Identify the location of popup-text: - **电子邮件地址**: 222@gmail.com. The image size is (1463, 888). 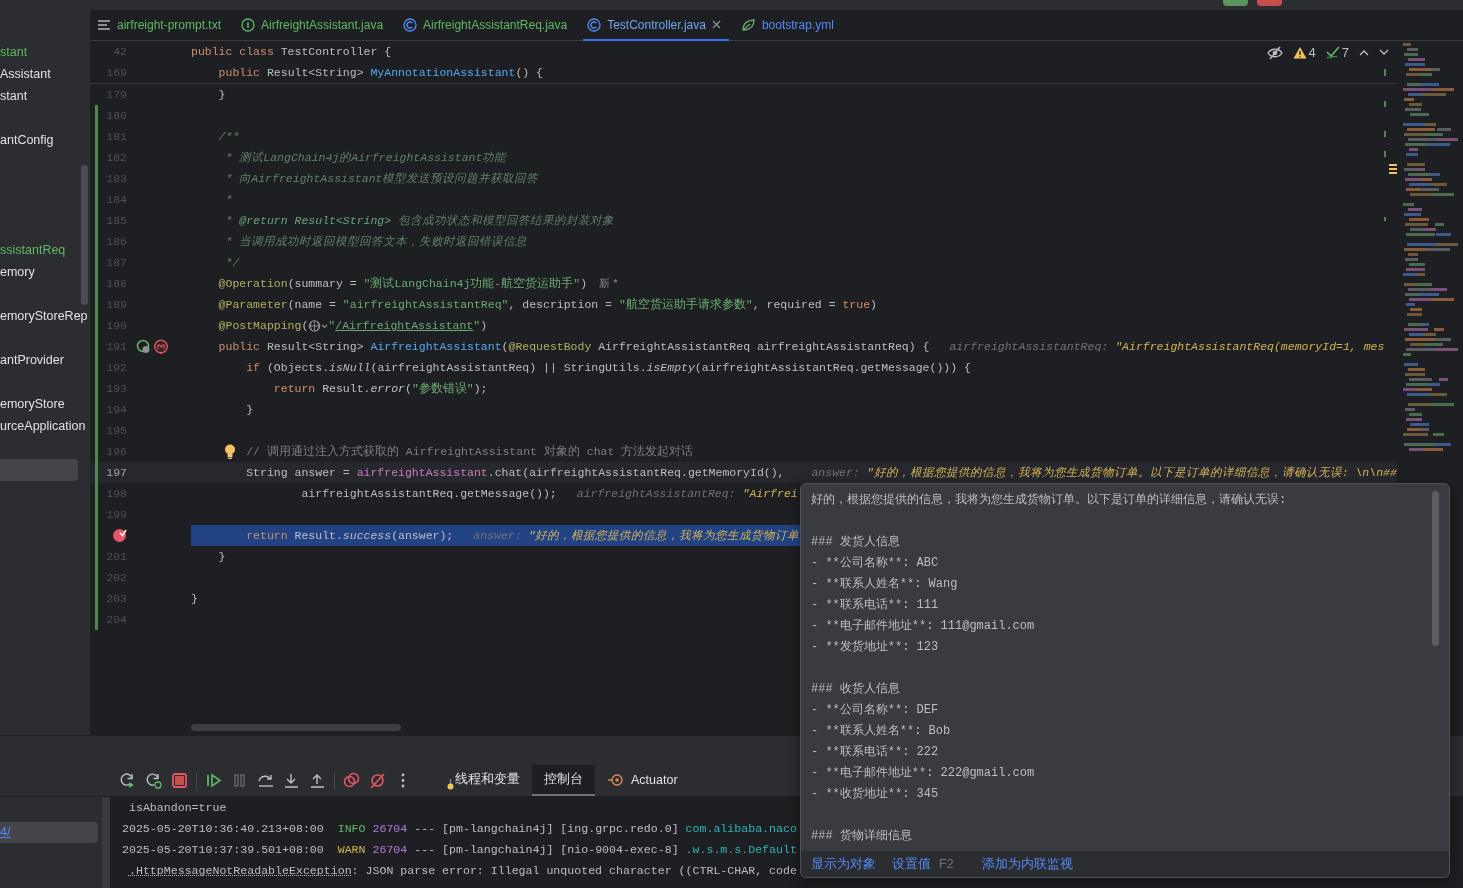
(923, 773).